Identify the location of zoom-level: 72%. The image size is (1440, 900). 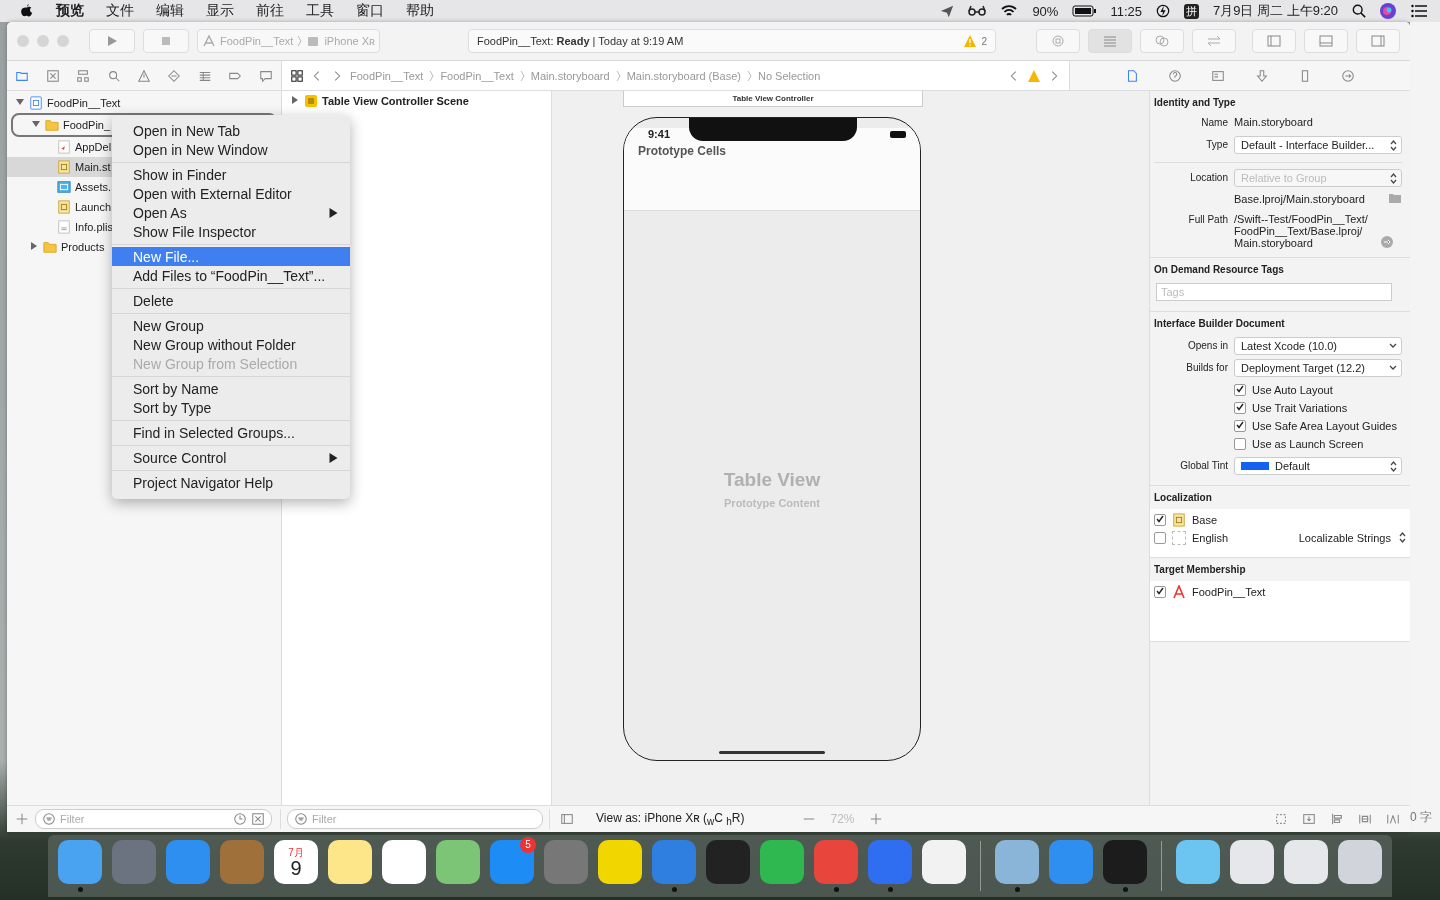
(842, 819).